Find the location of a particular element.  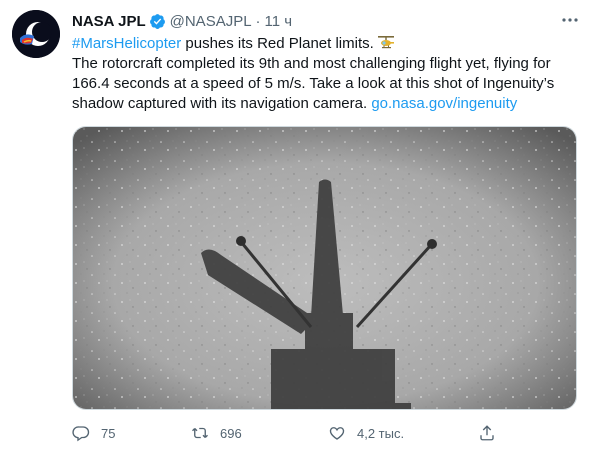

like-count: 4,2 тыс. is located at coordinates (381, 433).